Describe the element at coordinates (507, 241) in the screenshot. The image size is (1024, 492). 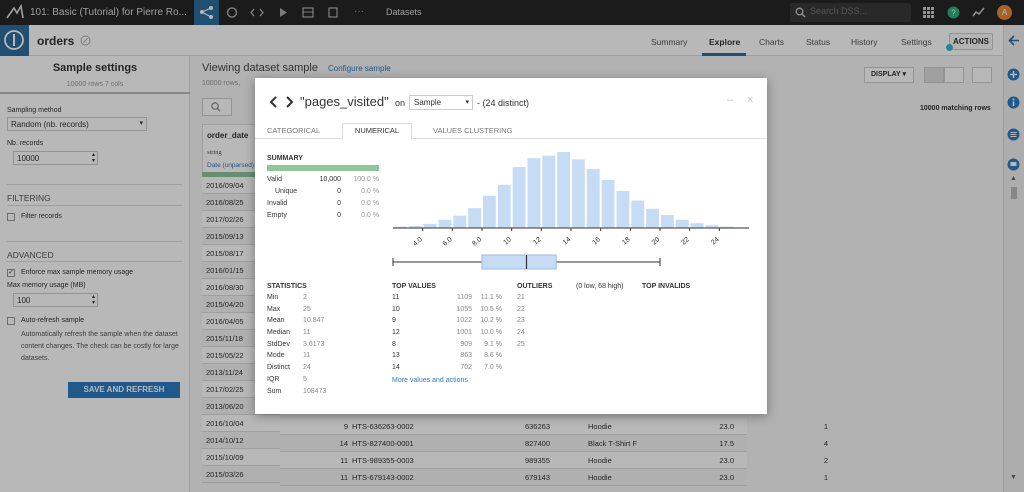
I see `x-tick-label: 10` at that location.